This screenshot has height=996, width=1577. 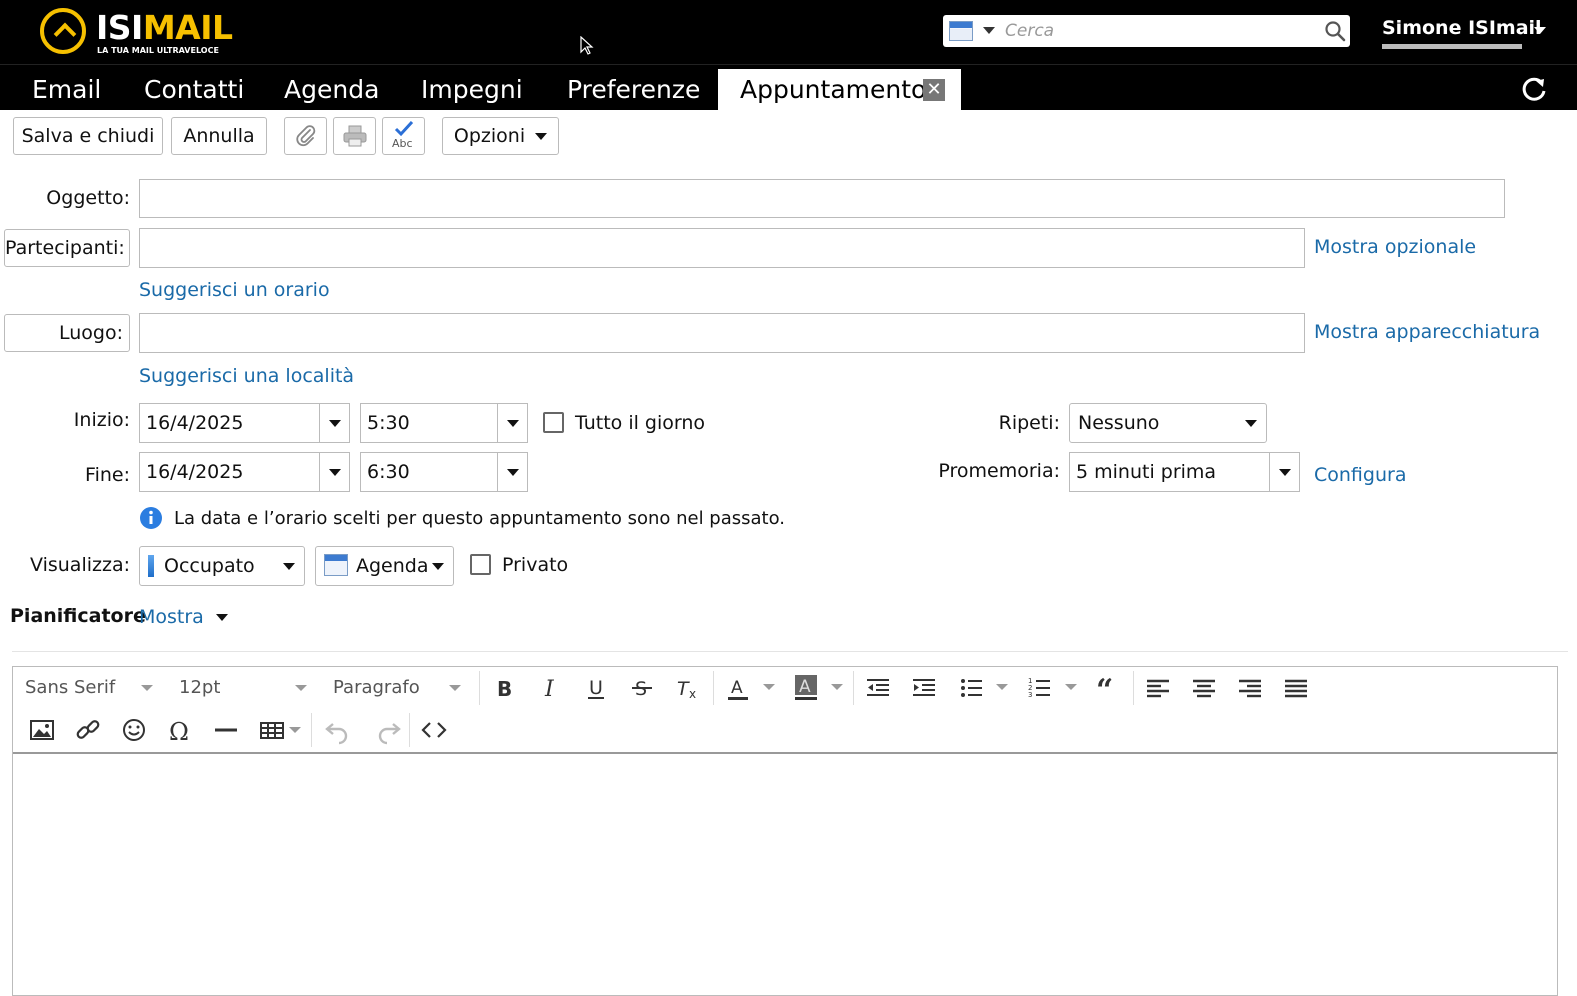 What do you see at coordinates (1360, 475) in the screenshot?
I see `configure-link: Configura` at bounding box center [1360, 475].